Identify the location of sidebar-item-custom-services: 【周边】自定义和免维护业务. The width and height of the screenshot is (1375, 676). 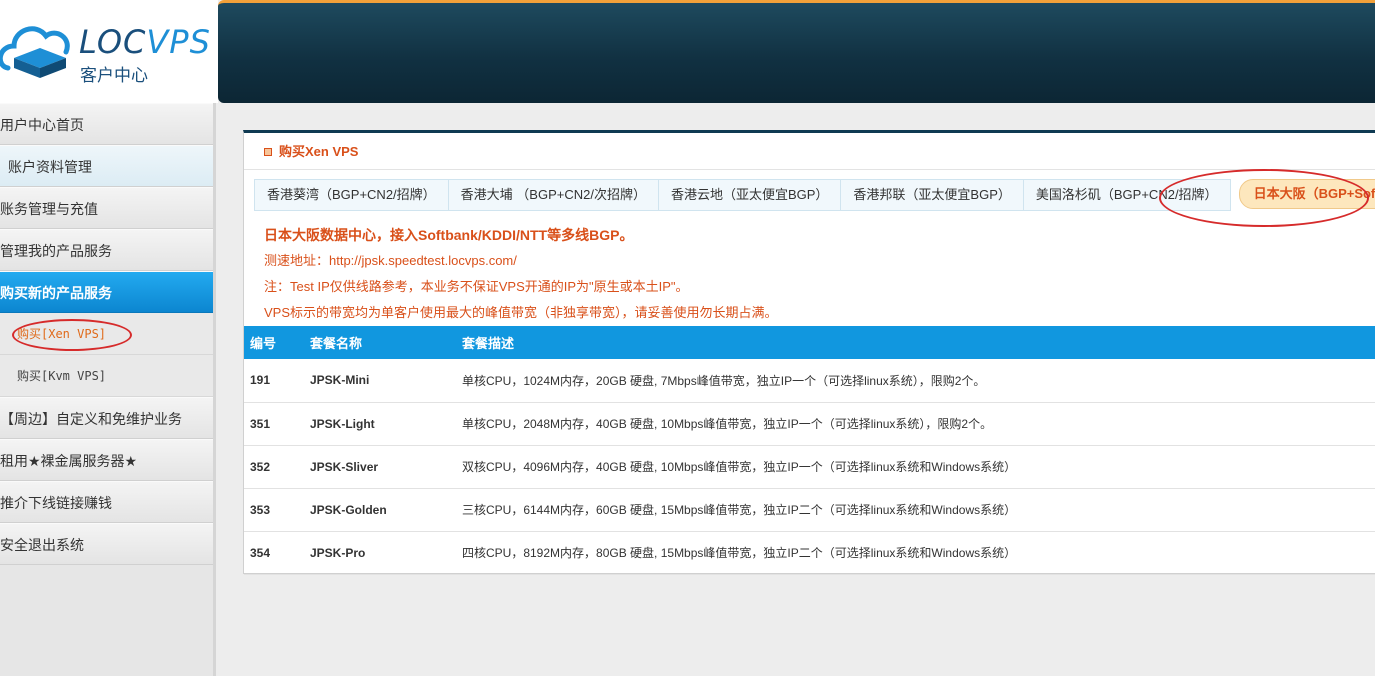
(106, 418).